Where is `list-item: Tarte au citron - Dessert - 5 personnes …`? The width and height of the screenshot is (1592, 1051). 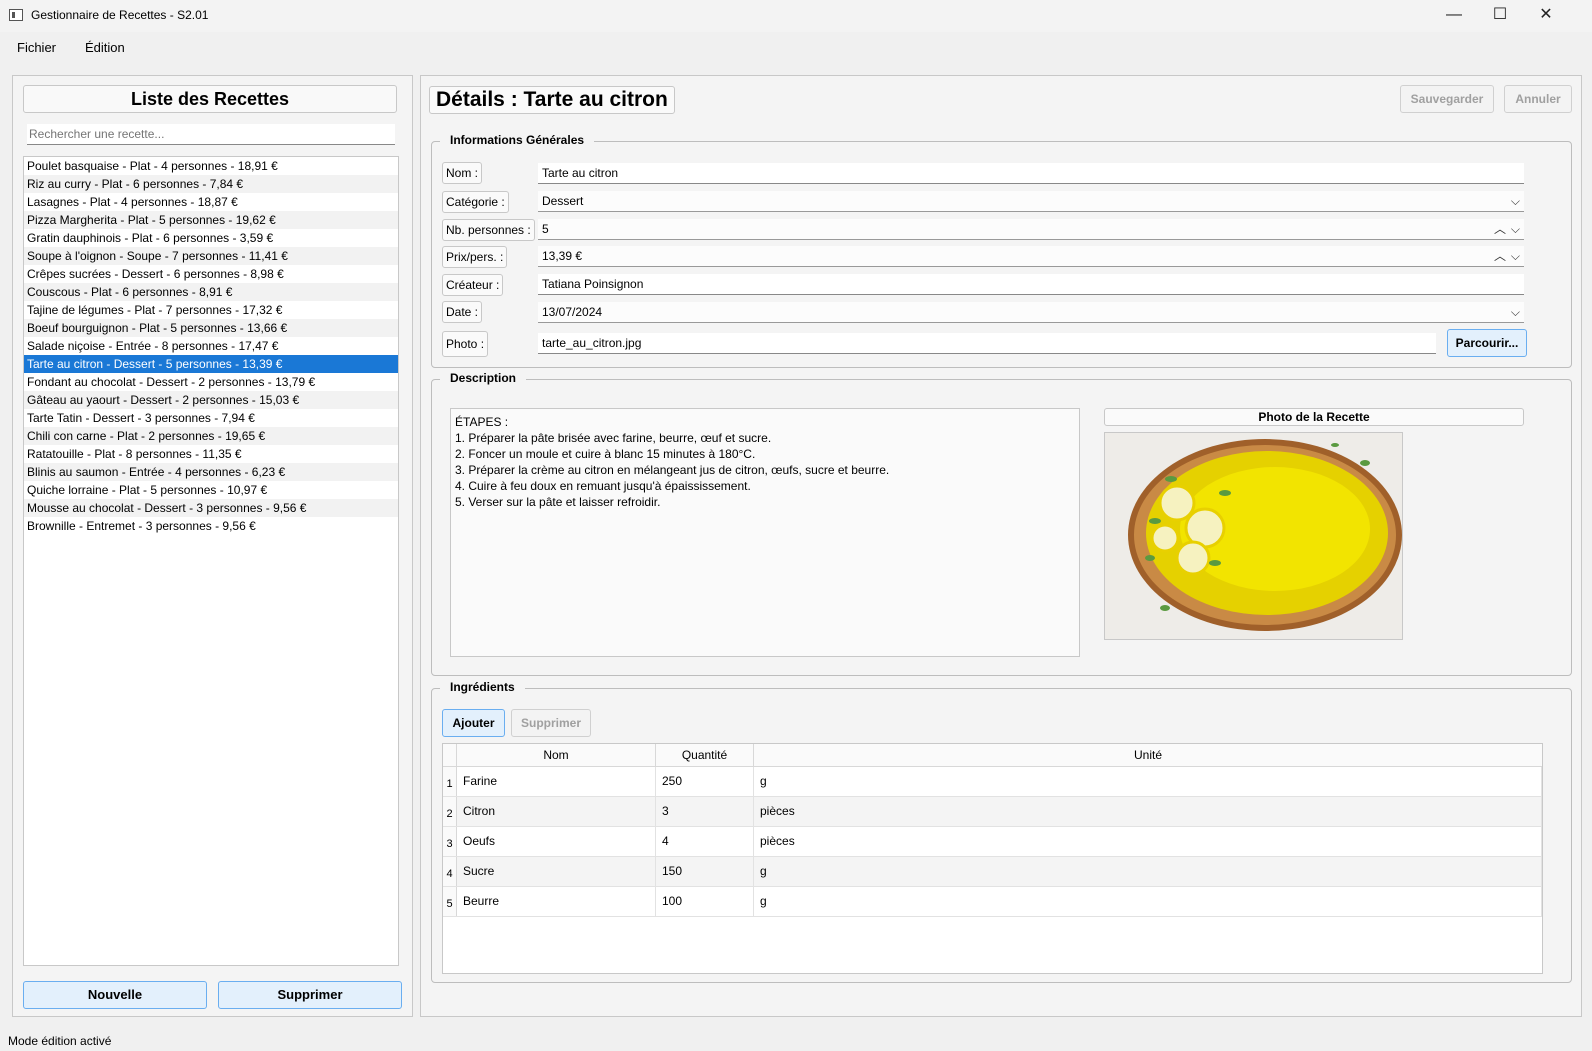
list-item: Tarte au citron - Dessert - 5 personnes … is located at coordinates (211, 364).